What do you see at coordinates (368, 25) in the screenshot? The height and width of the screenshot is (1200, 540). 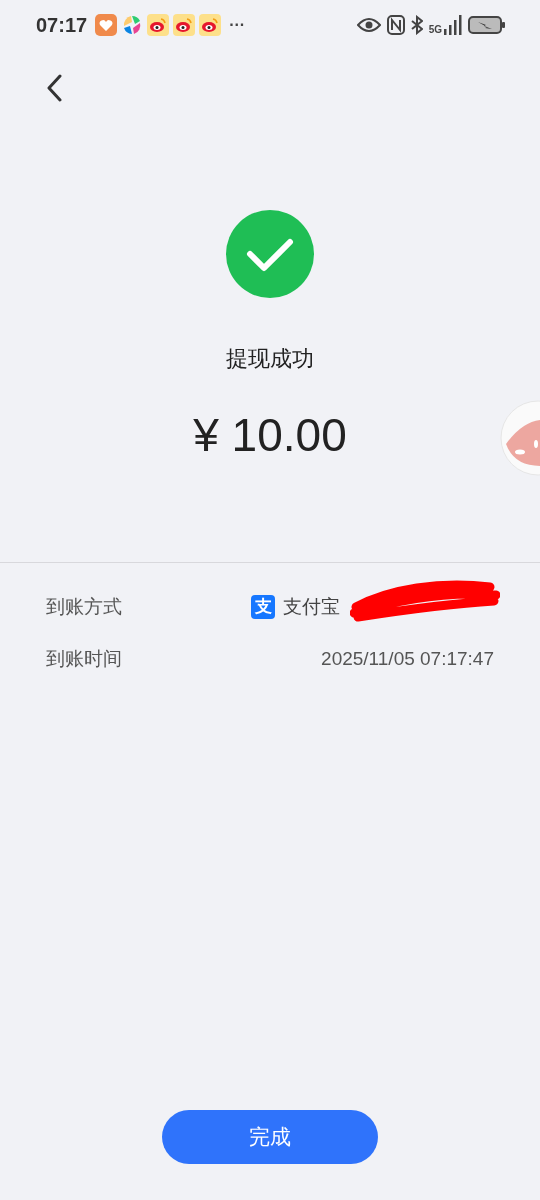 I see `eye-icon` at bounding box center [368, 25].